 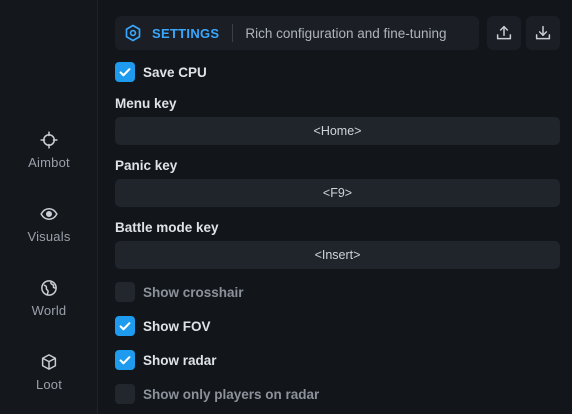 I want to click on sidebar-item-aimbot: Aimbot, so click(x=49, y=157).